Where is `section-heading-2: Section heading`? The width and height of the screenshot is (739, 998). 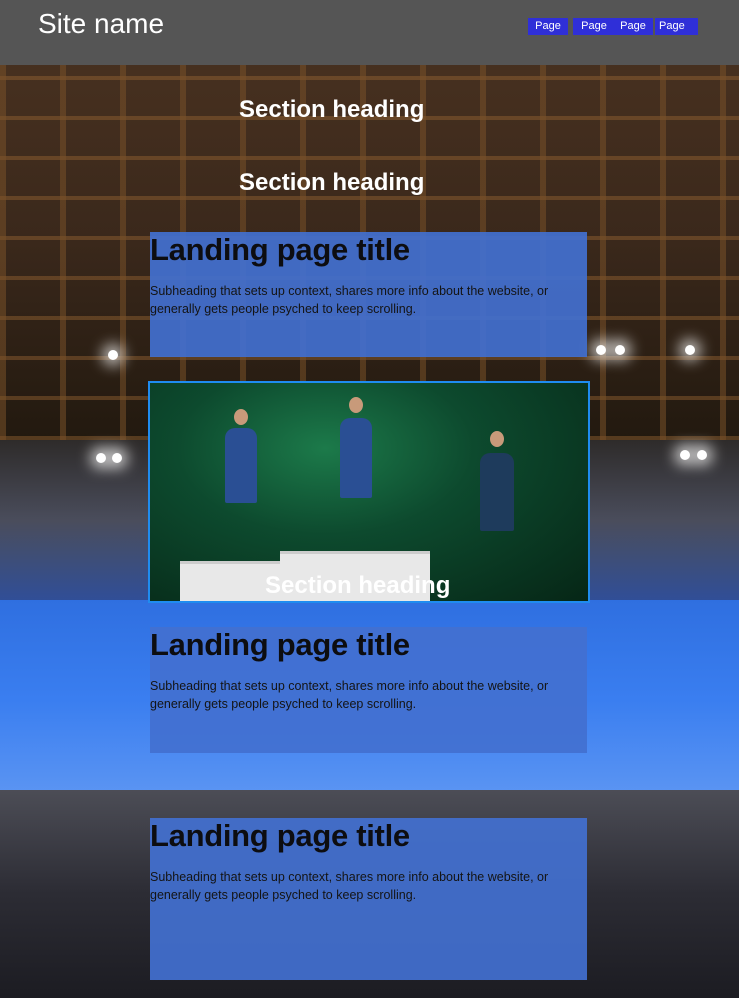 section-heading-2: Section heading is located at coordinates (332, 182).